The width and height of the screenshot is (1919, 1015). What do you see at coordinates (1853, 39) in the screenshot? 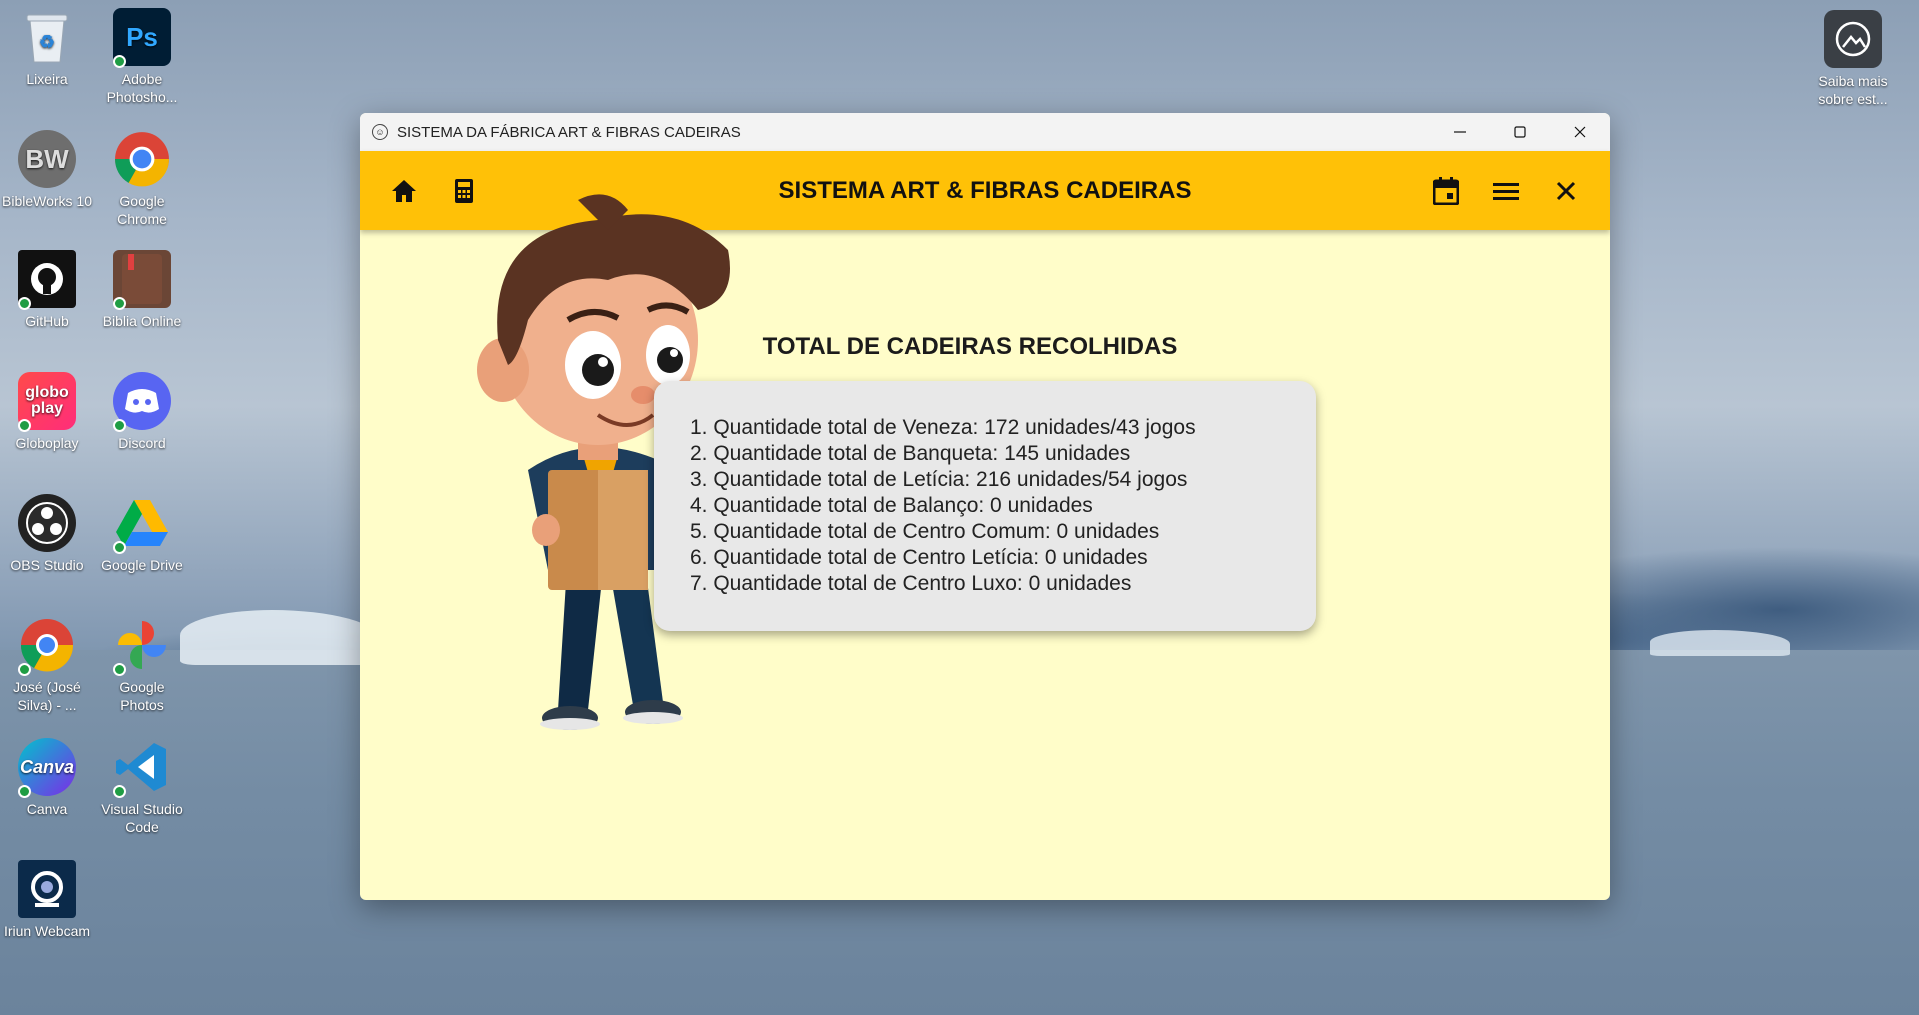
I see `learn-more-icon` at bounding box center [1853, 39].